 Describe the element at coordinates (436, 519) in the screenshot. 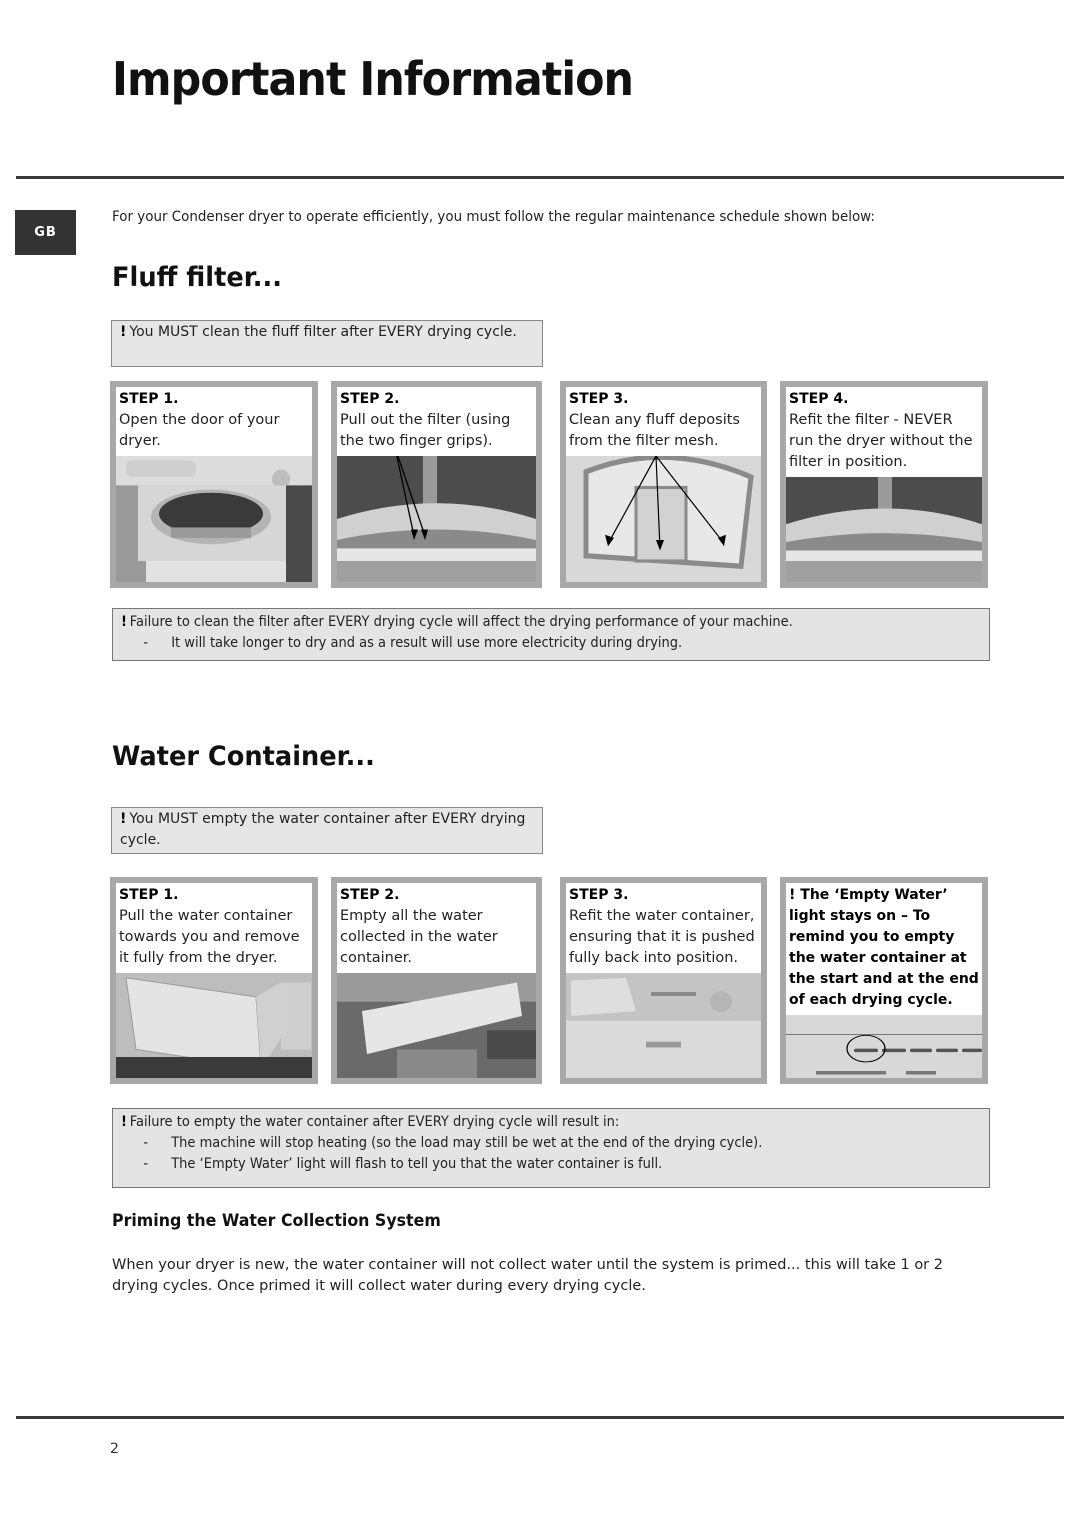

I see `filter-finger-grips-photo` at that location.